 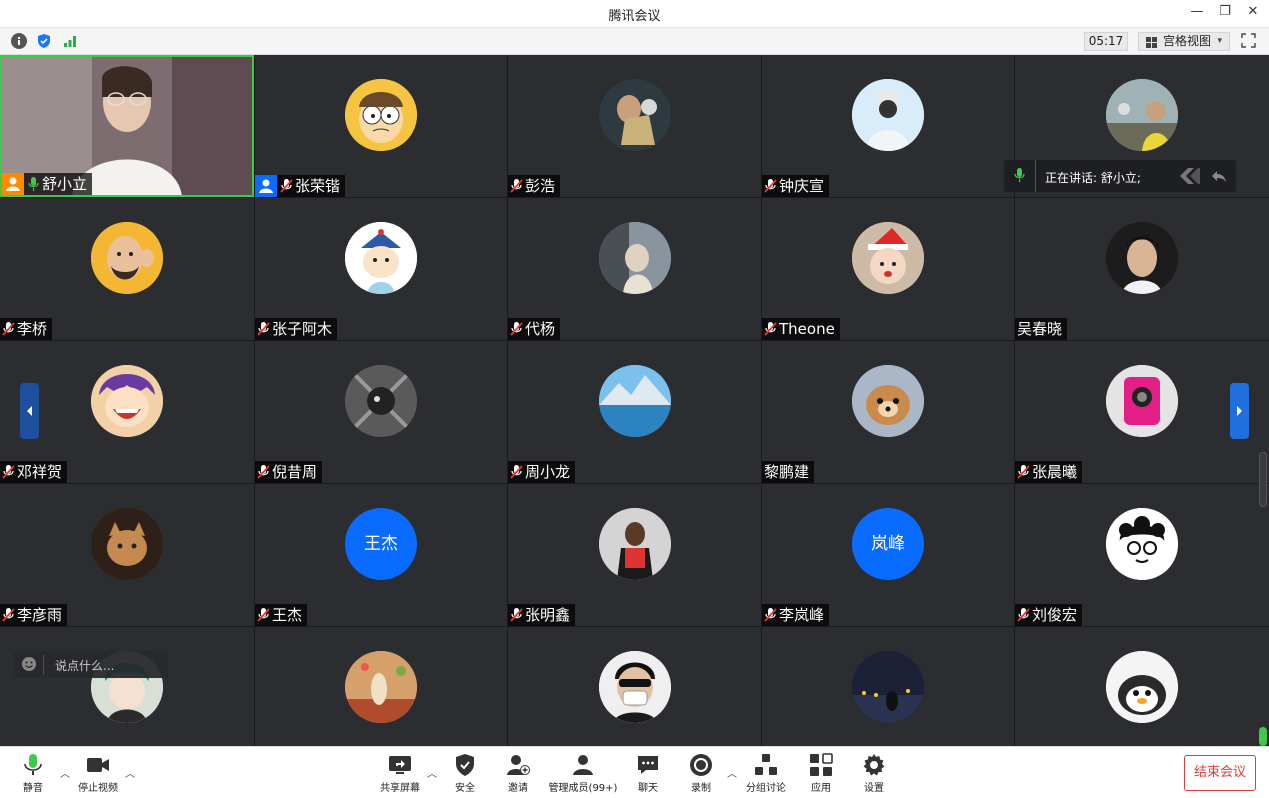 I want to click on settings-button: 设置, so click(x=874, y=773).